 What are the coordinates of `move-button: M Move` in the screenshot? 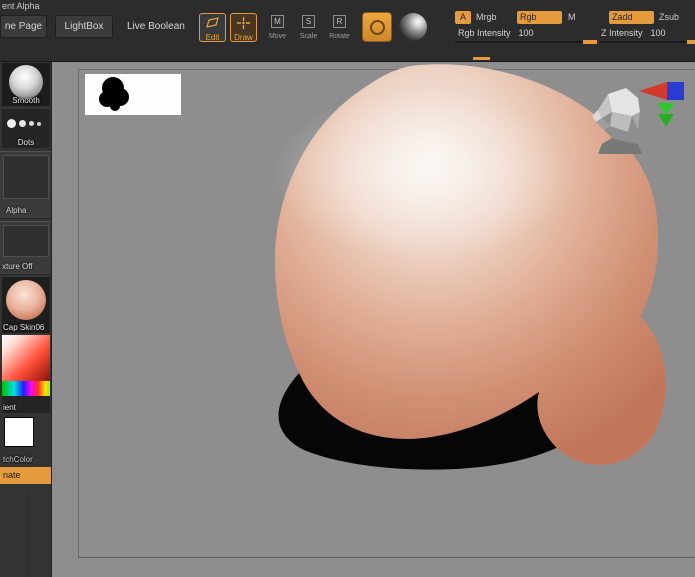 It's located at (277, 27).